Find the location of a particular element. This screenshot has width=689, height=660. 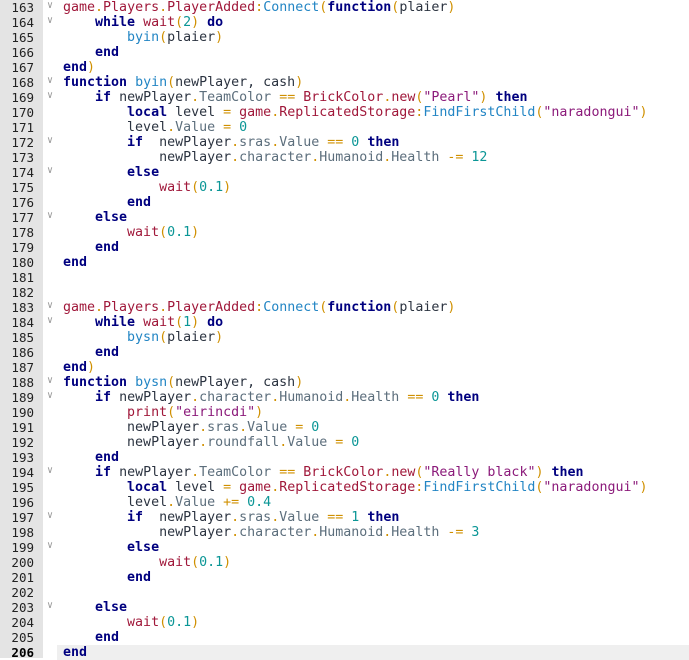

code-line: 199 ∨ else is located at coordinates (344, 547).